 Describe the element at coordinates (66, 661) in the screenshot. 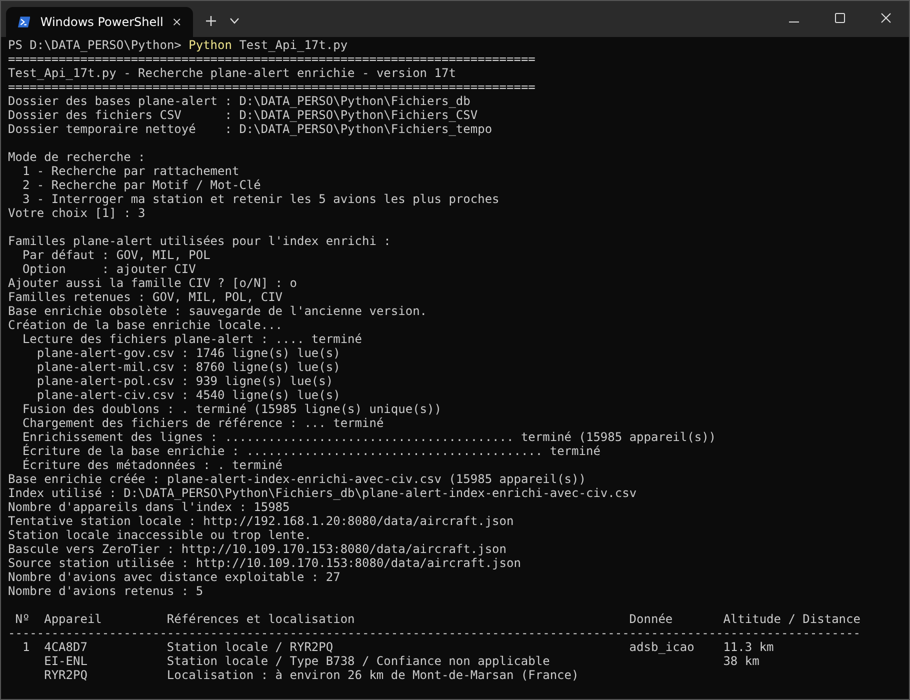

I see `table-cell-text: EI-ENL` at that location.